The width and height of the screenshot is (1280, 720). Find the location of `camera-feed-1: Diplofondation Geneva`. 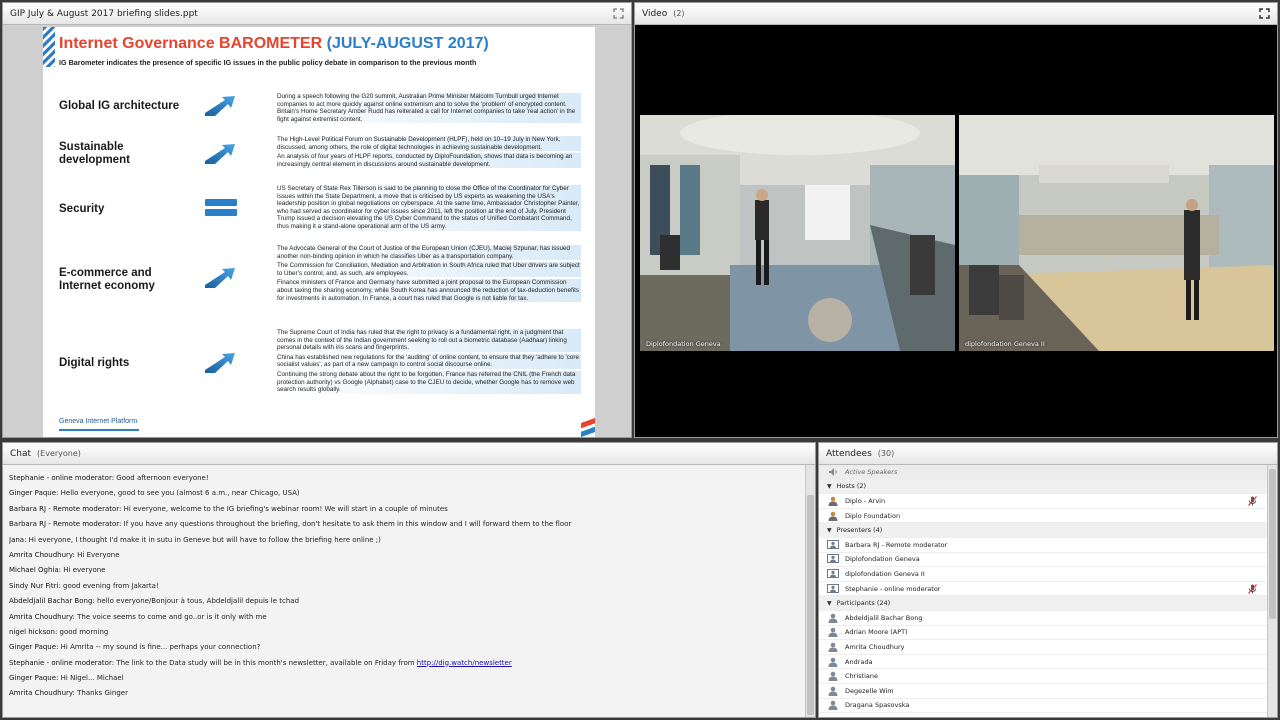

camera-feed-1: Diplofondation Geneva is located at coordinates (797, 233).